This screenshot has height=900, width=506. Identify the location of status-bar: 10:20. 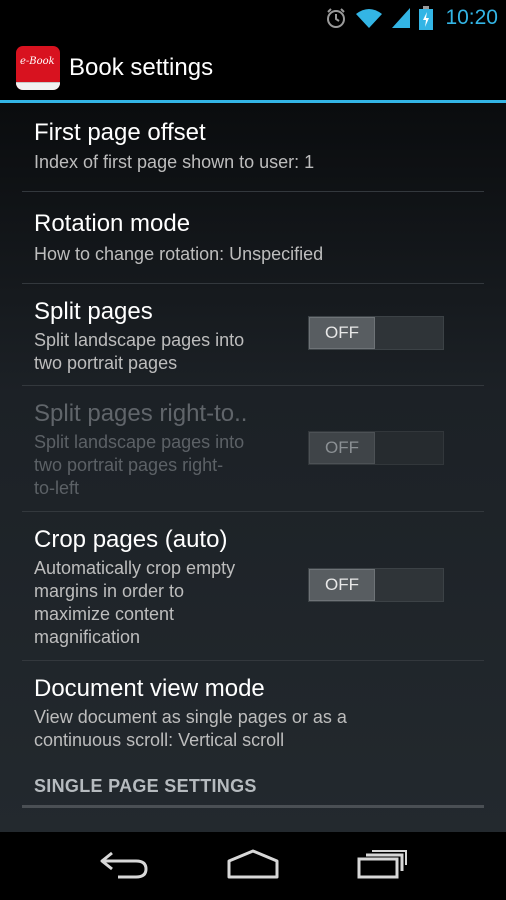
(253, 18).